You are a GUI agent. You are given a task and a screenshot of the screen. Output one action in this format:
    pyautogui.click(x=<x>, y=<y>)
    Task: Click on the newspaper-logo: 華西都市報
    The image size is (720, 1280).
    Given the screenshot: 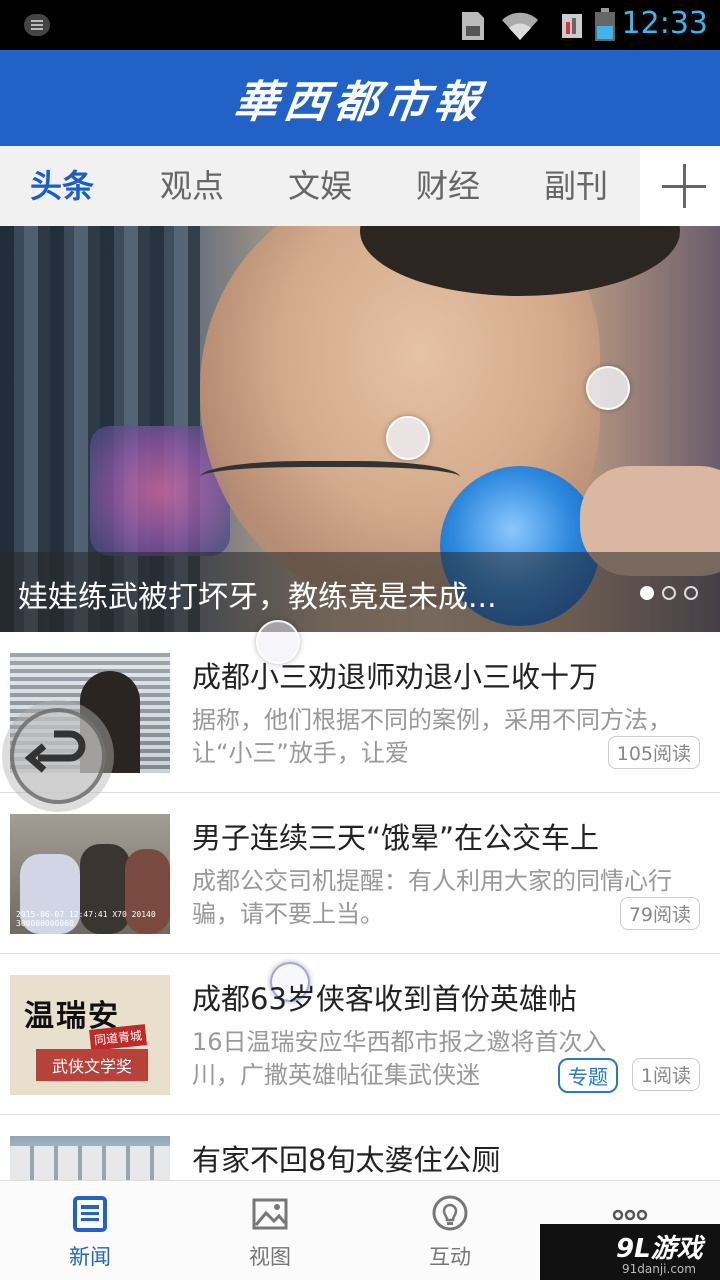 What is the action you would take?
    pyautogui.click(x=359, y=102)
    